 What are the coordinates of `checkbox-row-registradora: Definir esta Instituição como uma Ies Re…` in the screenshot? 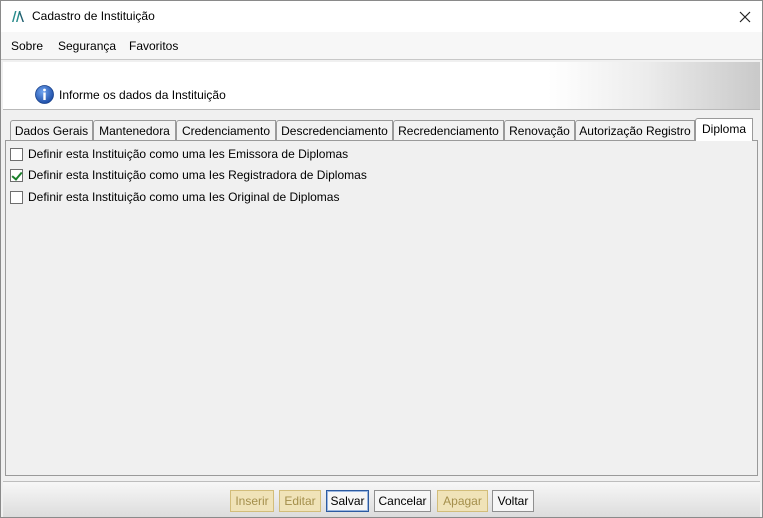 It's located at (188, 175).